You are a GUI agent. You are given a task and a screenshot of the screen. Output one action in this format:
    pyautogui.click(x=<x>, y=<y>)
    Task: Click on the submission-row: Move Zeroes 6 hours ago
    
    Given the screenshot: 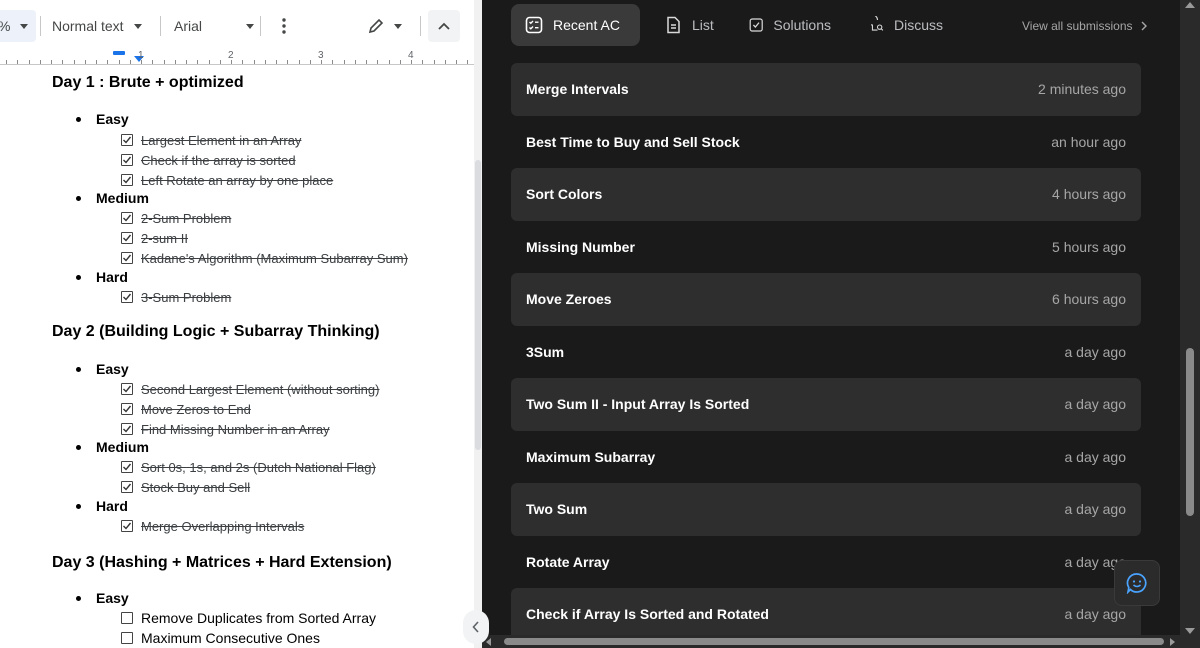 What is the action you would take?
    pyautogui.click(x=826, y=299)
    